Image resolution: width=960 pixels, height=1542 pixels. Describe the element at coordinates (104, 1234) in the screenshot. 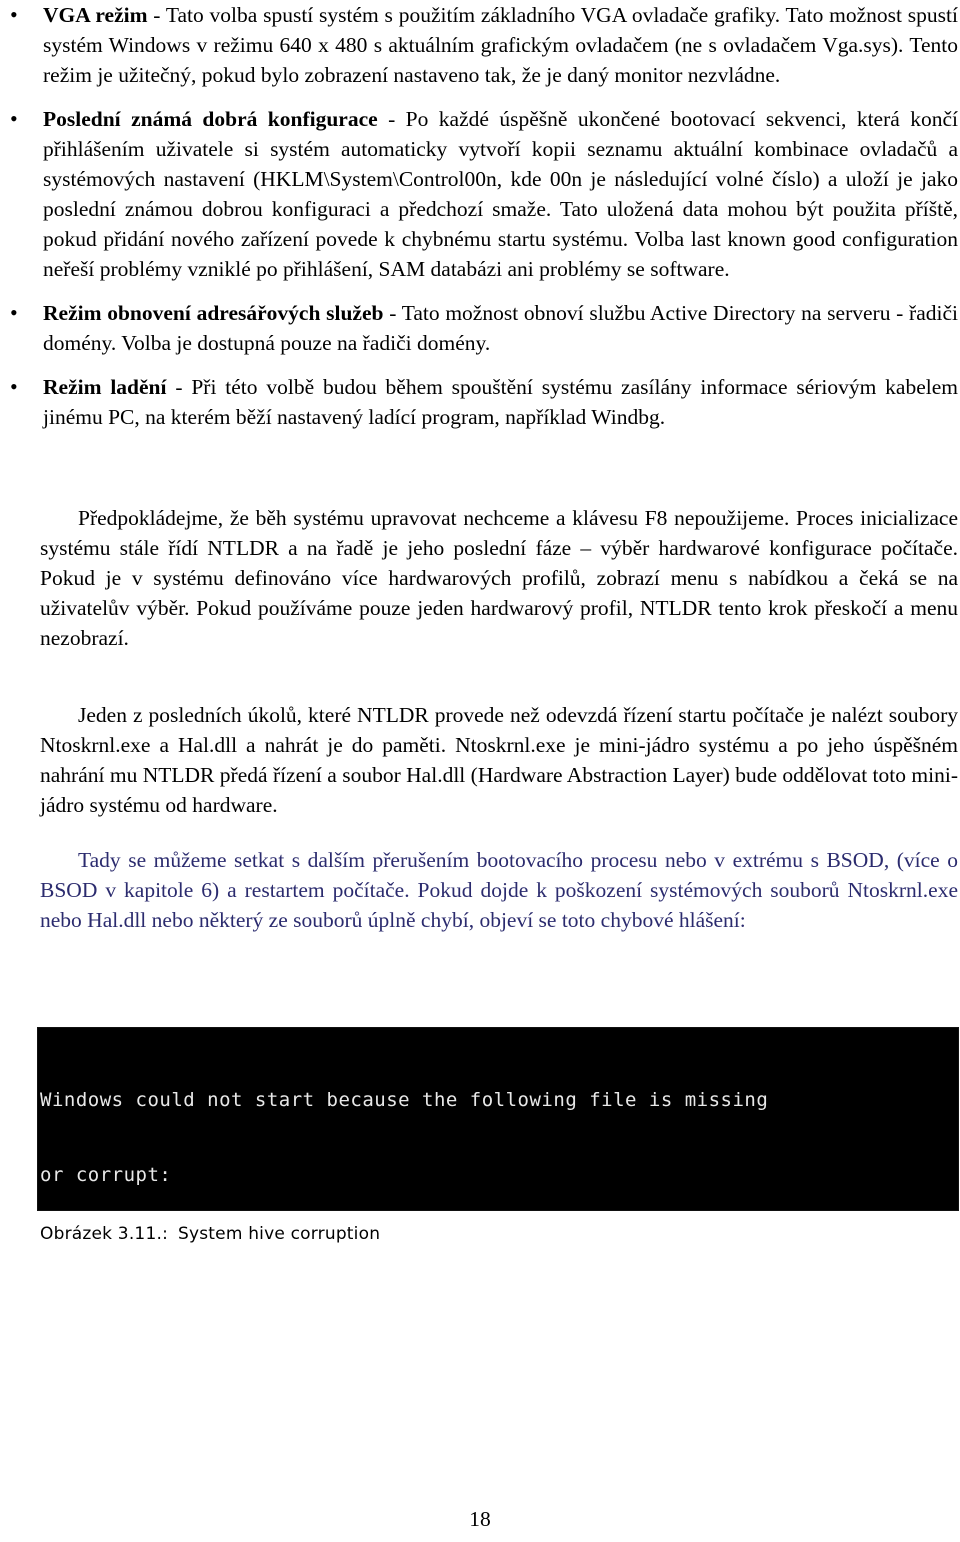

I see `figure-caption-label: Obrázek 3.11.:` at that location.